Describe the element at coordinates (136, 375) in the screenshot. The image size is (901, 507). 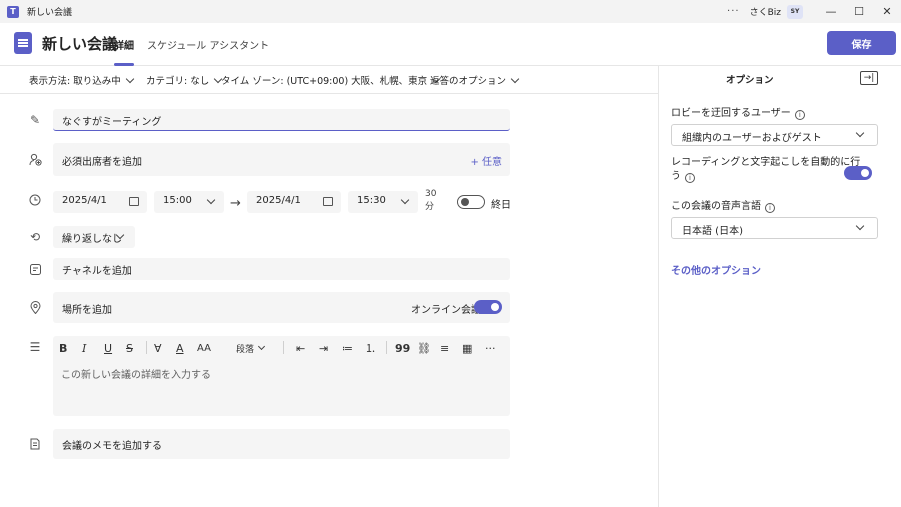
I see `details-placeholder: この新しい会議の詳細を入力する` at that location.